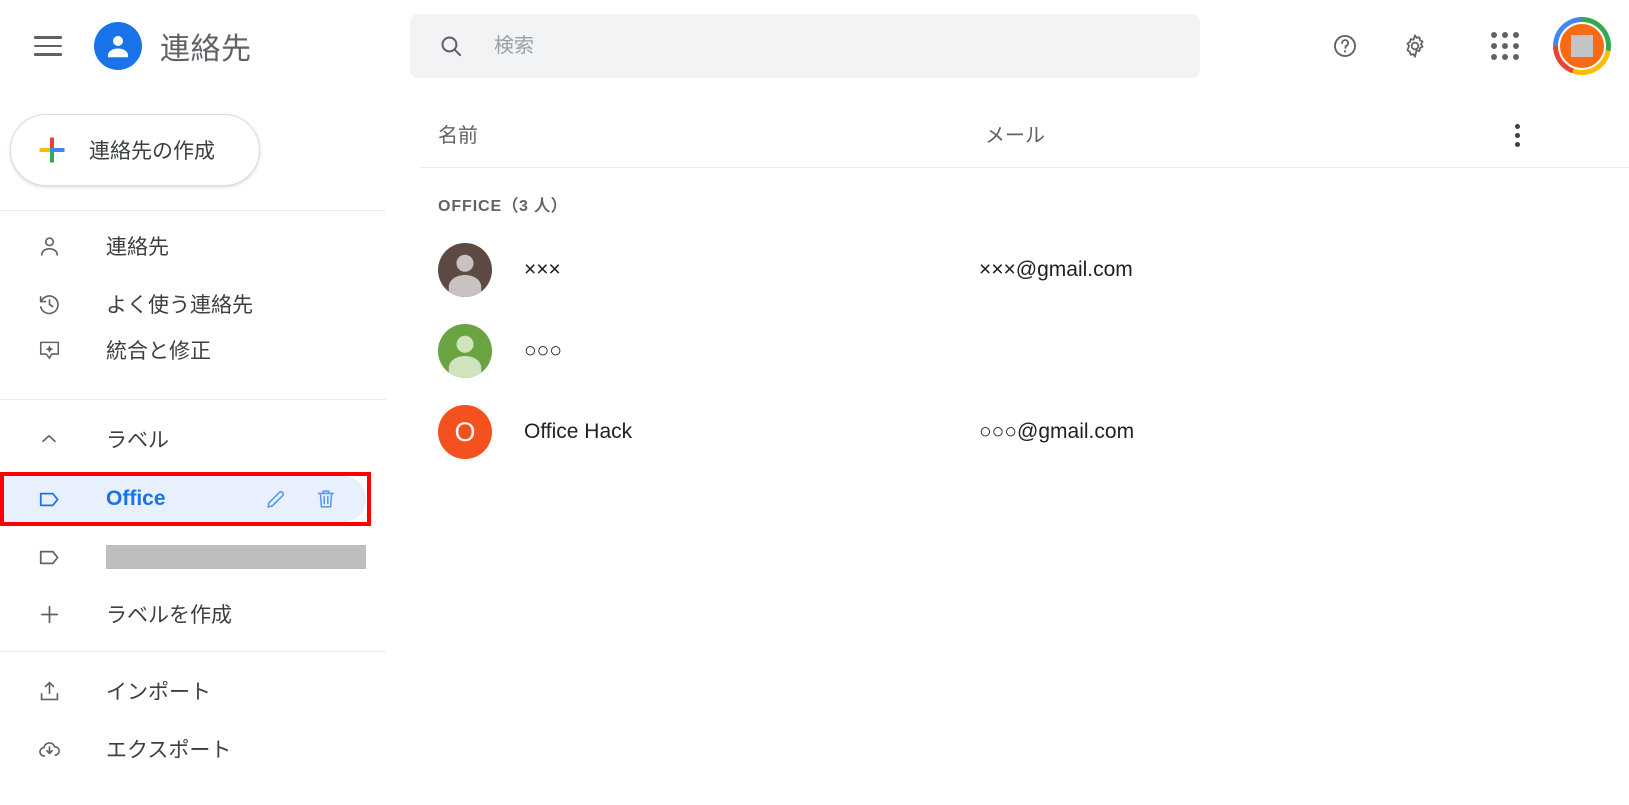 This screenshot has width=1629, height=805. Describe the element at coordinates (49, 691) in the screenshot. I see `upload-icon` at that location.